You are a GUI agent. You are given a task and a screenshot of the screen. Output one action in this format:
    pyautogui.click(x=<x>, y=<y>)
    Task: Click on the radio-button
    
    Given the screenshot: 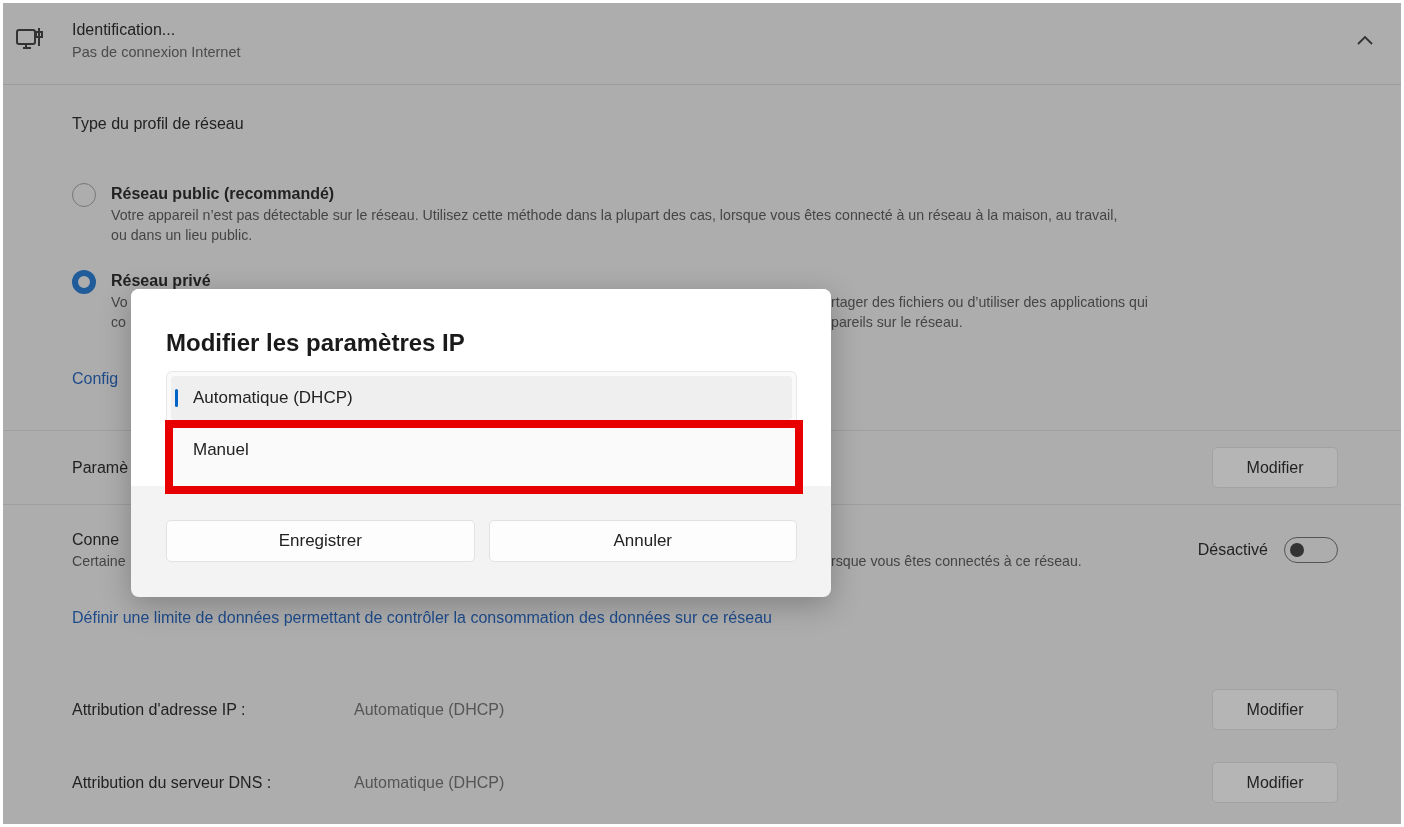 What is the action you would take?
    pyautogui.click(x=84, y=282)
    